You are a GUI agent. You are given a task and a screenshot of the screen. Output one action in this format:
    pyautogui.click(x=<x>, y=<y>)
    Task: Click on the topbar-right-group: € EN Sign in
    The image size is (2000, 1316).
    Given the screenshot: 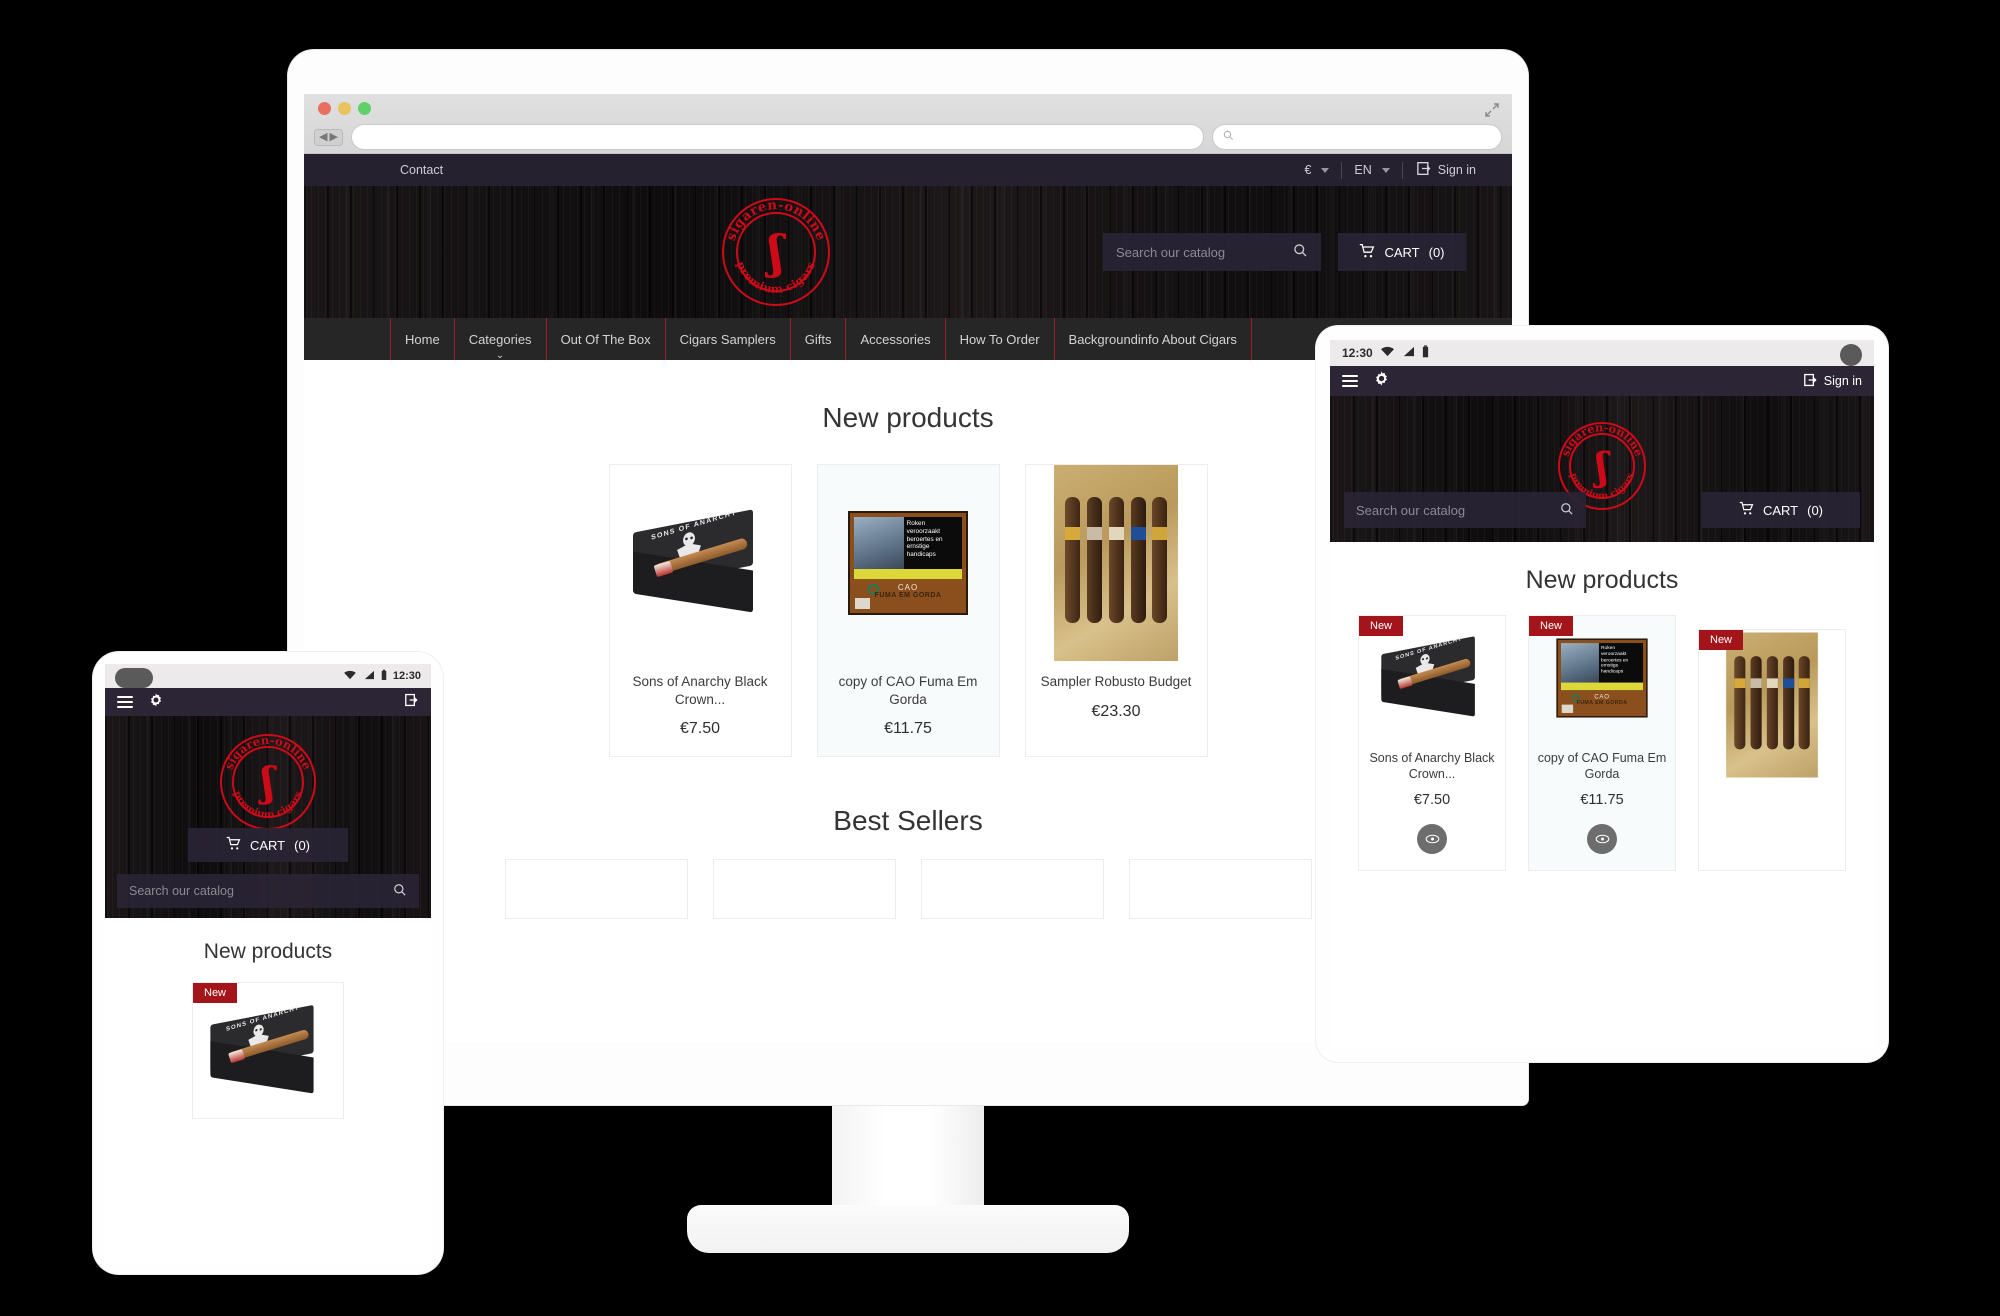 What is the action you would take?
    pyautogui.click(x=1384, y=170)
    